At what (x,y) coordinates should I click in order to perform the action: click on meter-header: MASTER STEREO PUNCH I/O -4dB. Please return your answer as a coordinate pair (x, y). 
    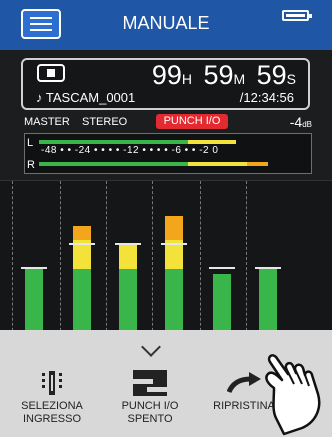
    Looking at the image, I should click on (166, 123).